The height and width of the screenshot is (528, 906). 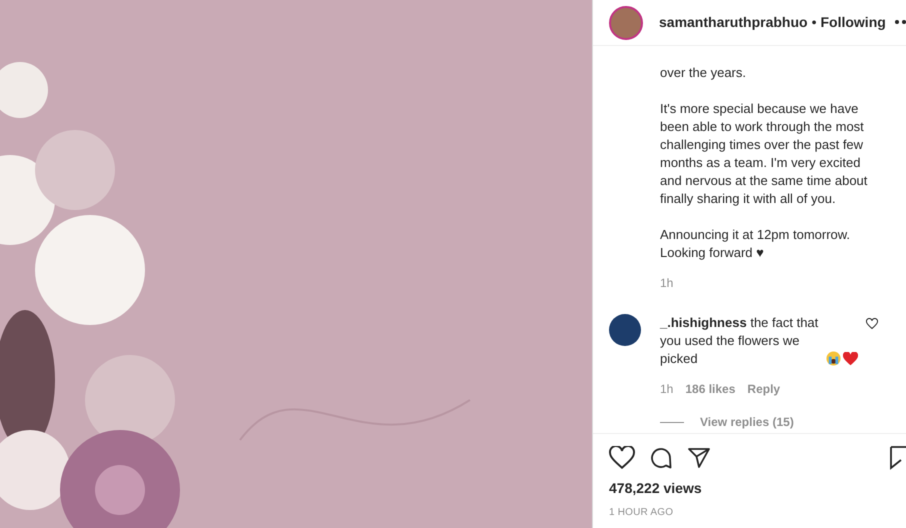 What do you see at coordinates (898, 458) in the screenshot?
I see `bookmark-icon` at bounding box center [898, 458].